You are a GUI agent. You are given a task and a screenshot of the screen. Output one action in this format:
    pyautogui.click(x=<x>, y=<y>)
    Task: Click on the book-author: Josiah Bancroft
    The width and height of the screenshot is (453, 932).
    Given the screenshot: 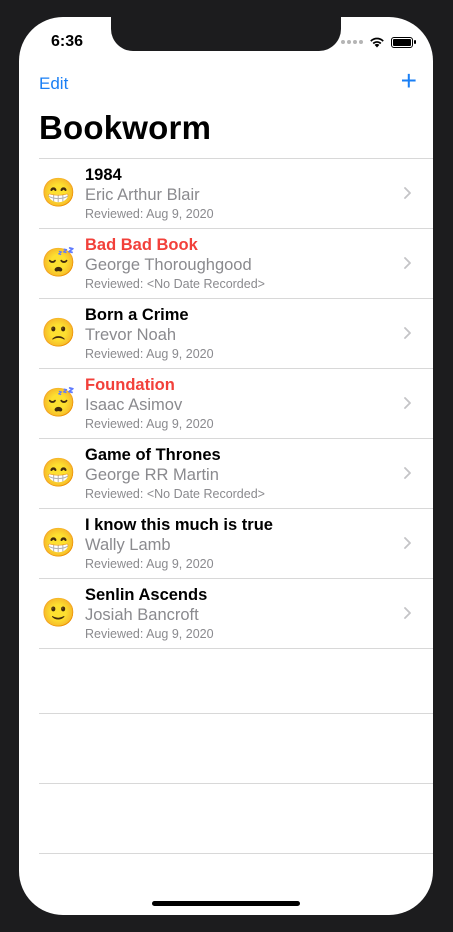 What is the action you would take?
    pyautogui.click(x=142, y=615)
    